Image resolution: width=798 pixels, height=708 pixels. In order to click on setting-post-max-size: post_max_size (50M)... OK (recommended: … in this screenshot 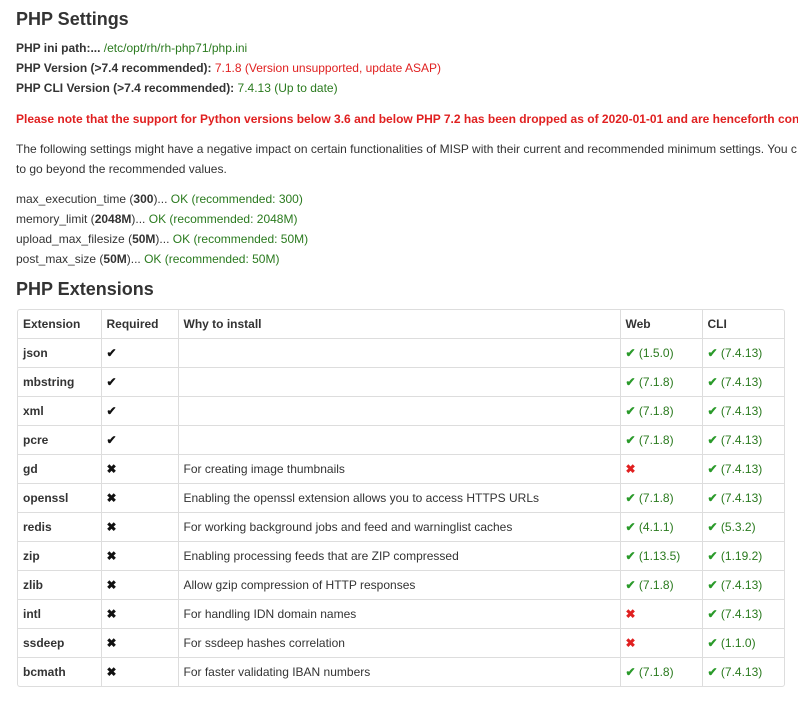, I will do `click(148, 259)`.